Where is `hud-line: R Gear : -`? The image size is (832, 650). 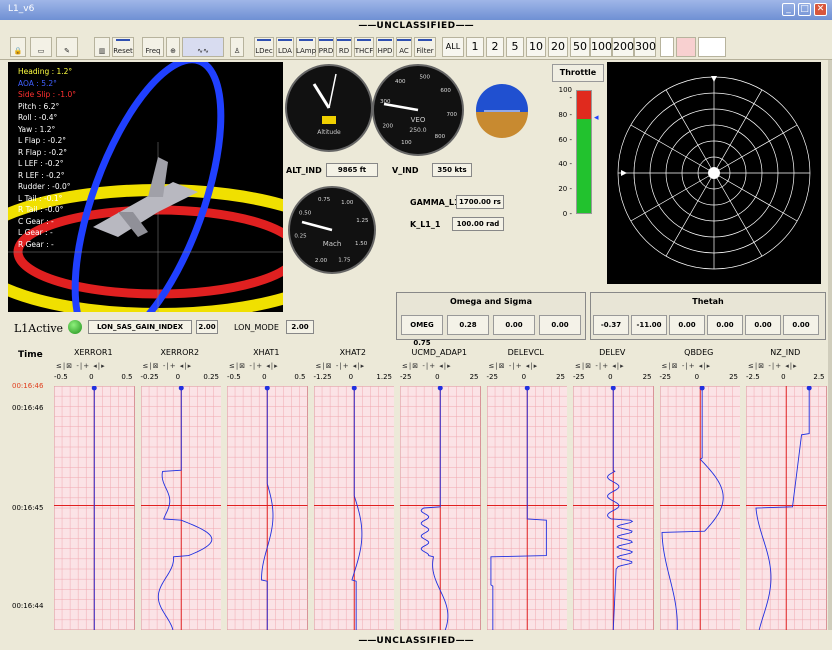
hud-line: R Gear : - is located at coordinates (36, 244).